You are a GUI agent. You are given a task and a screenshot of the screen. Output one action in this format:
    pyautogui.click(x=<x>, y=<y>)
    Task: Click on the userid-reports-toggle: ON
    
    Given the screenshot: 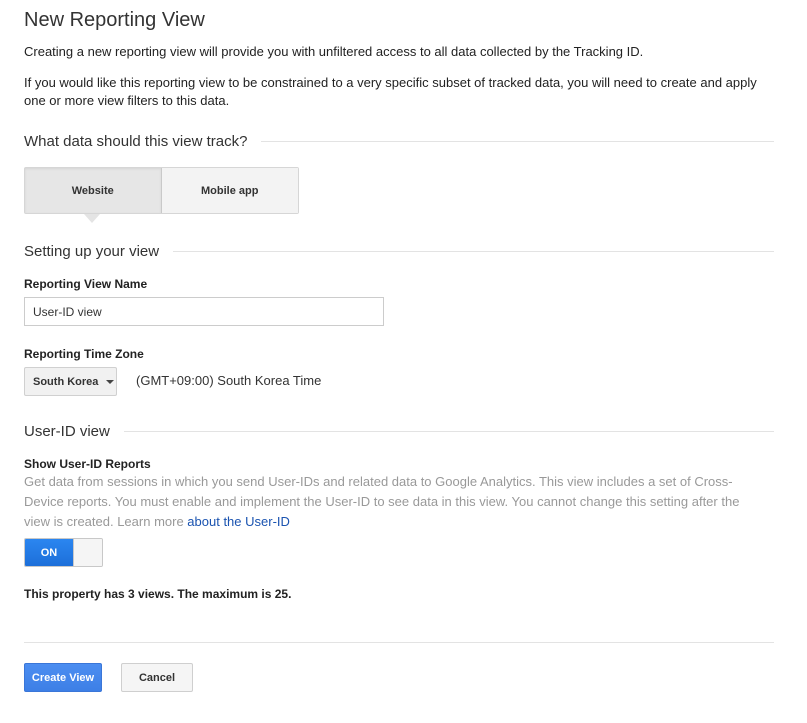 What is the action you would take?
    pyautogui.click(x=63, y=552)
    